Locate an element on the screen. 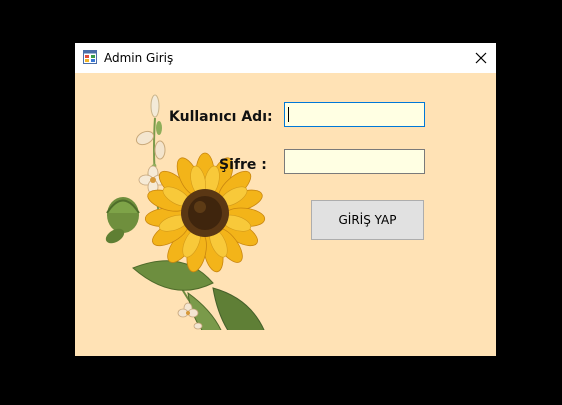 This screenshot has height=405, width=562. window-title: Admin Giriş is located at coordinates (139, 58).